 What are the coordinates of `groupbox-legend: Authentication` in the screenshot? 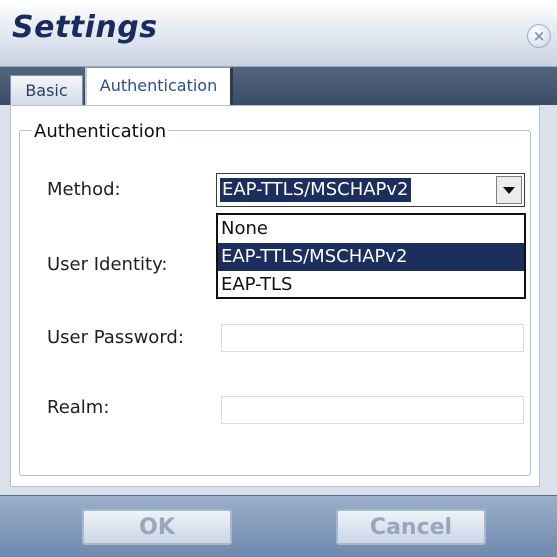 It's located at (100, 131).